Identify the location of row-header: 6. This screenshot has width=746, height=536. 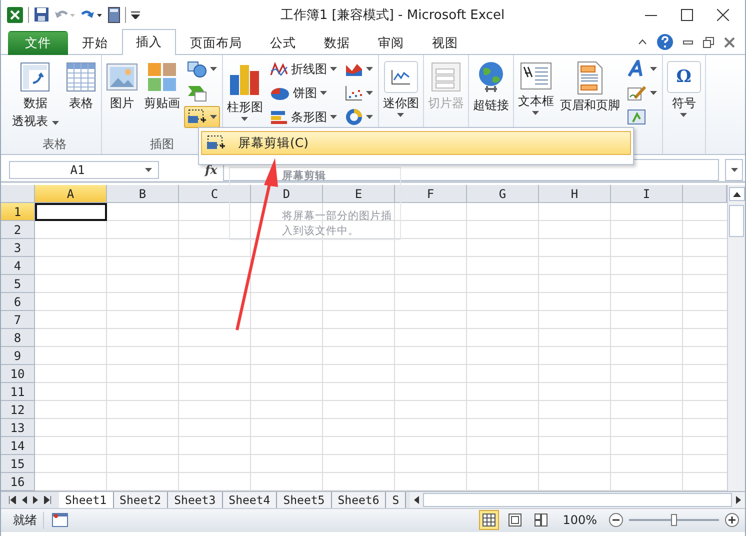
(18, 302).